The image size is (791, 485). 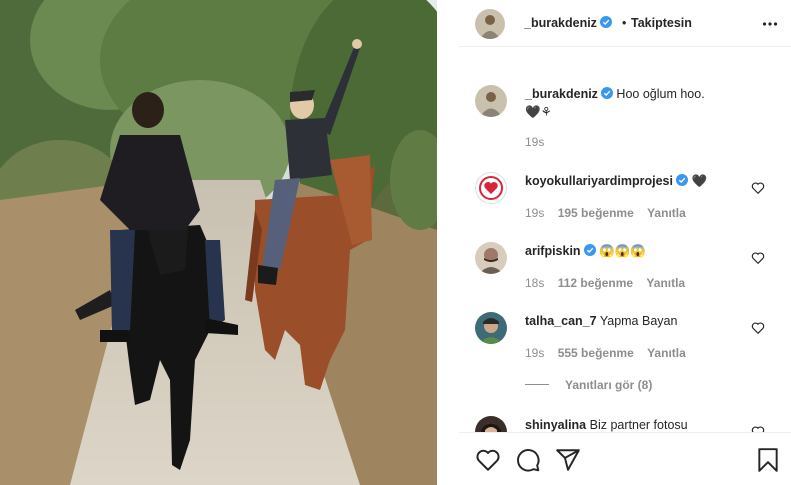 I want to click on caption-meta: 19s, so click(x=539, y=142).